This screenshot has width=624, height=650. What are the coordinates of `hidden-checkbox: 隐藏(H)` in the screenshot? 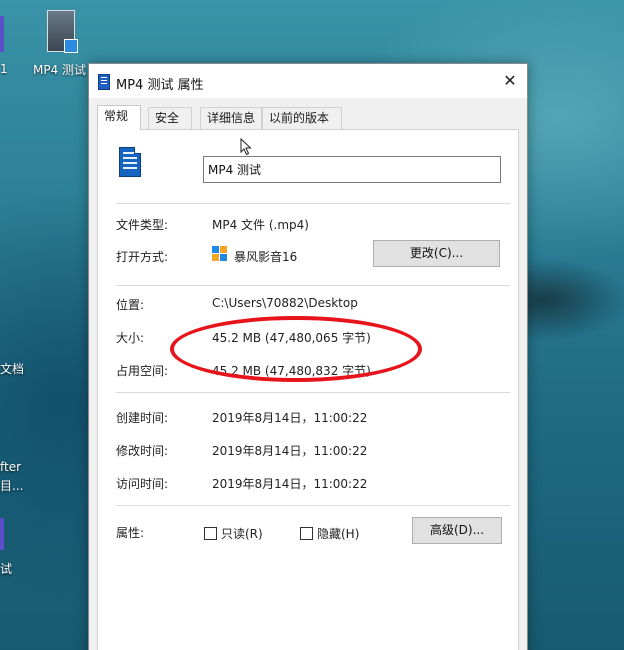 It's located at (329, 533).